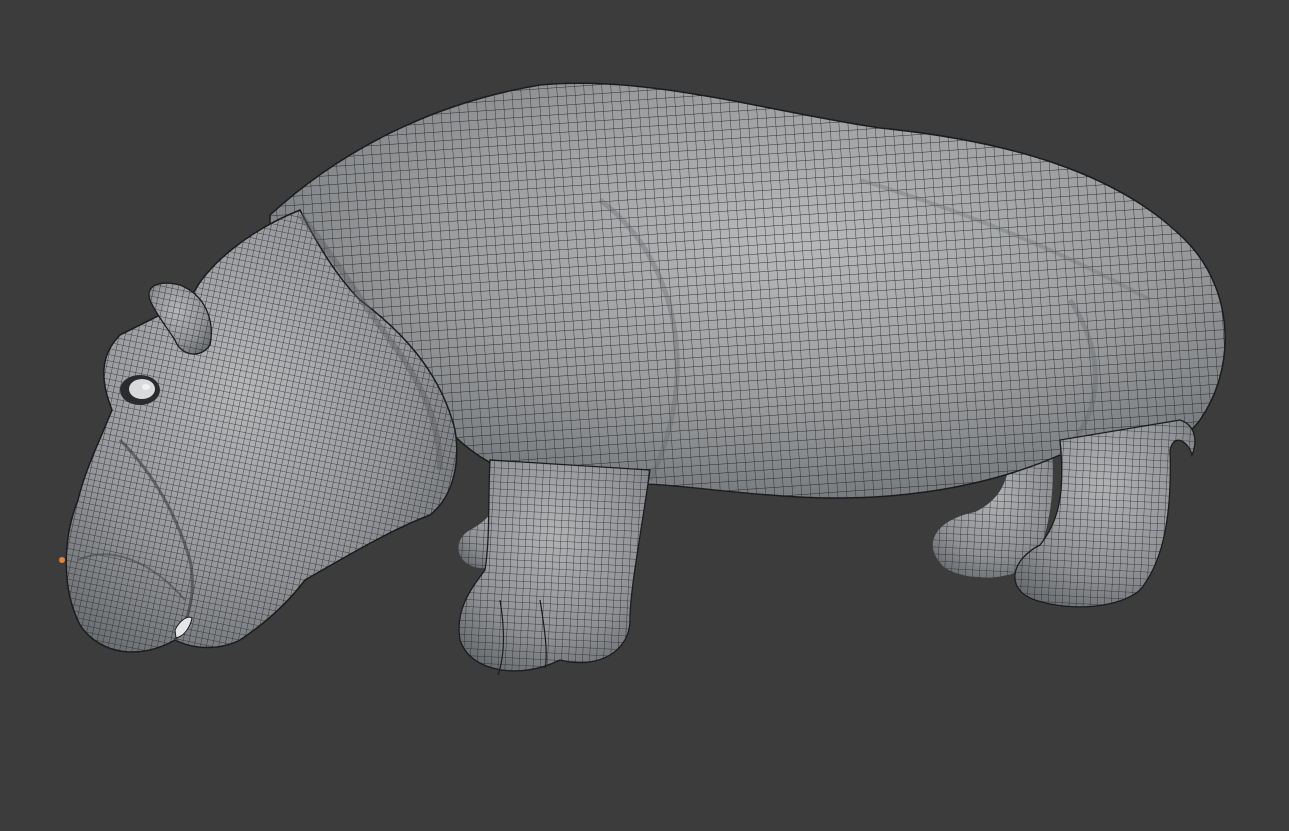 Image resolution: width=1289 pixels, height=831 pixels. Describe the element at coordinates (62, 560) in the screenshot. I see `nostril-marker` at that location.